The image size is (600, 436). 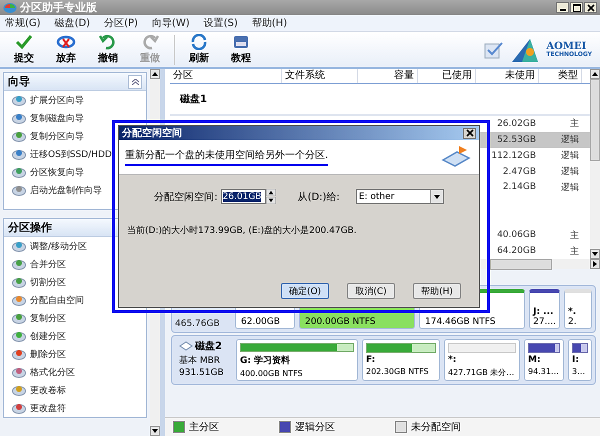 What do you see at coordinates (152, 133) in the screenshot?
I see `dialog-title: 分配空闲空间` at bounding box center [152, 133].